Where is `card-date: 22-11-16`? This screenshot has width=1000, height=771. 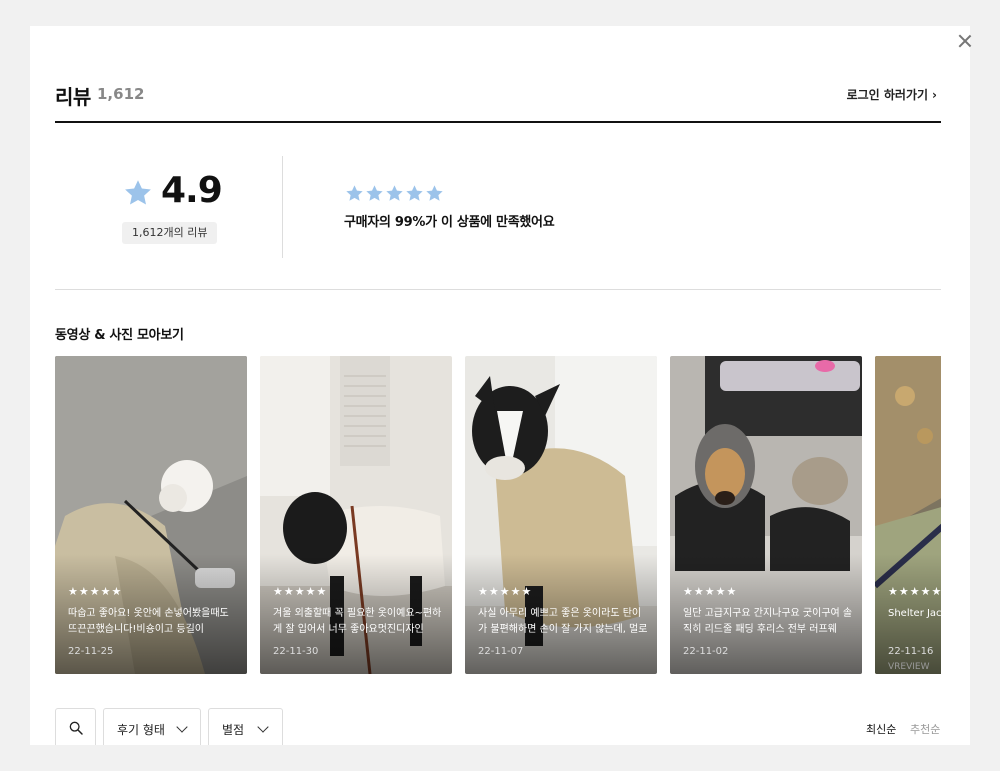
card-date: 22-11-16 is located at coordinates (911, 651).